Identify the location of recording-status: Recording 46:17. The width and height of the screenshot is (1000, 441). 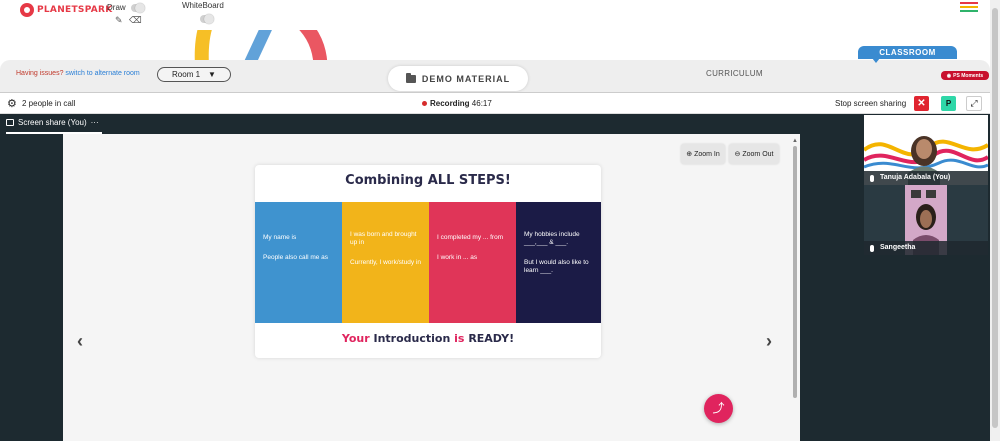
(457, 103).